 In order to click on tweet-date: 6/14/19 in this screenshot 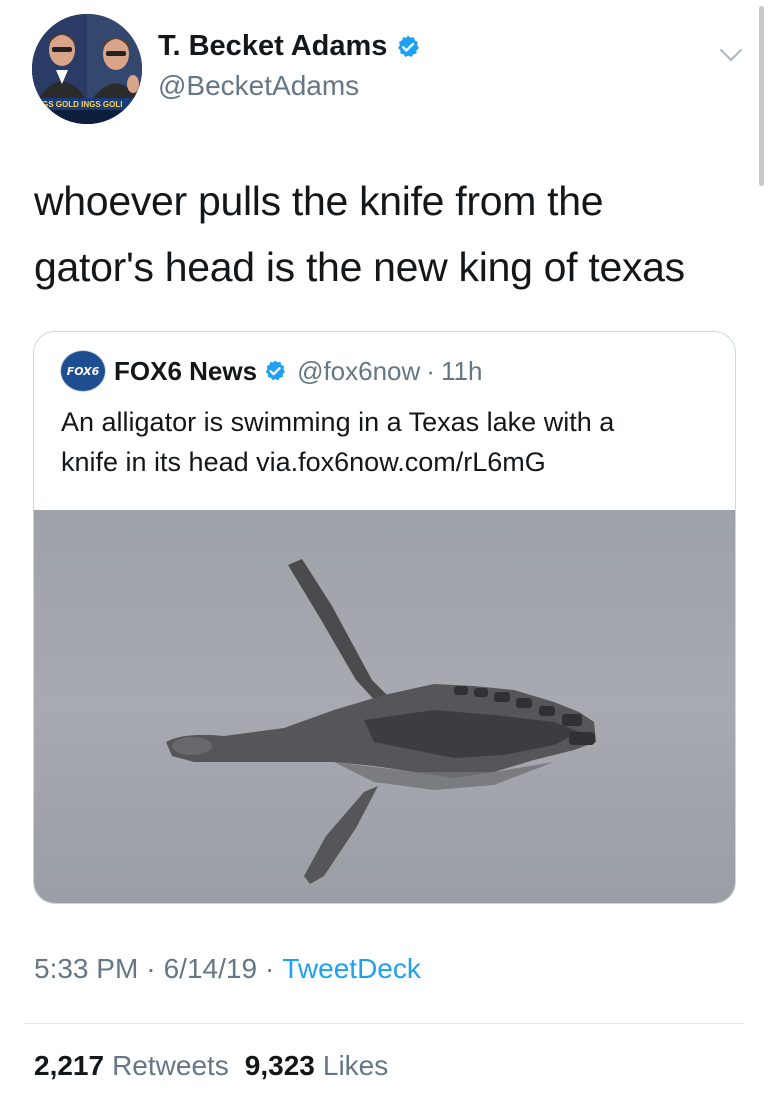, I will do `click(210, 968)`.